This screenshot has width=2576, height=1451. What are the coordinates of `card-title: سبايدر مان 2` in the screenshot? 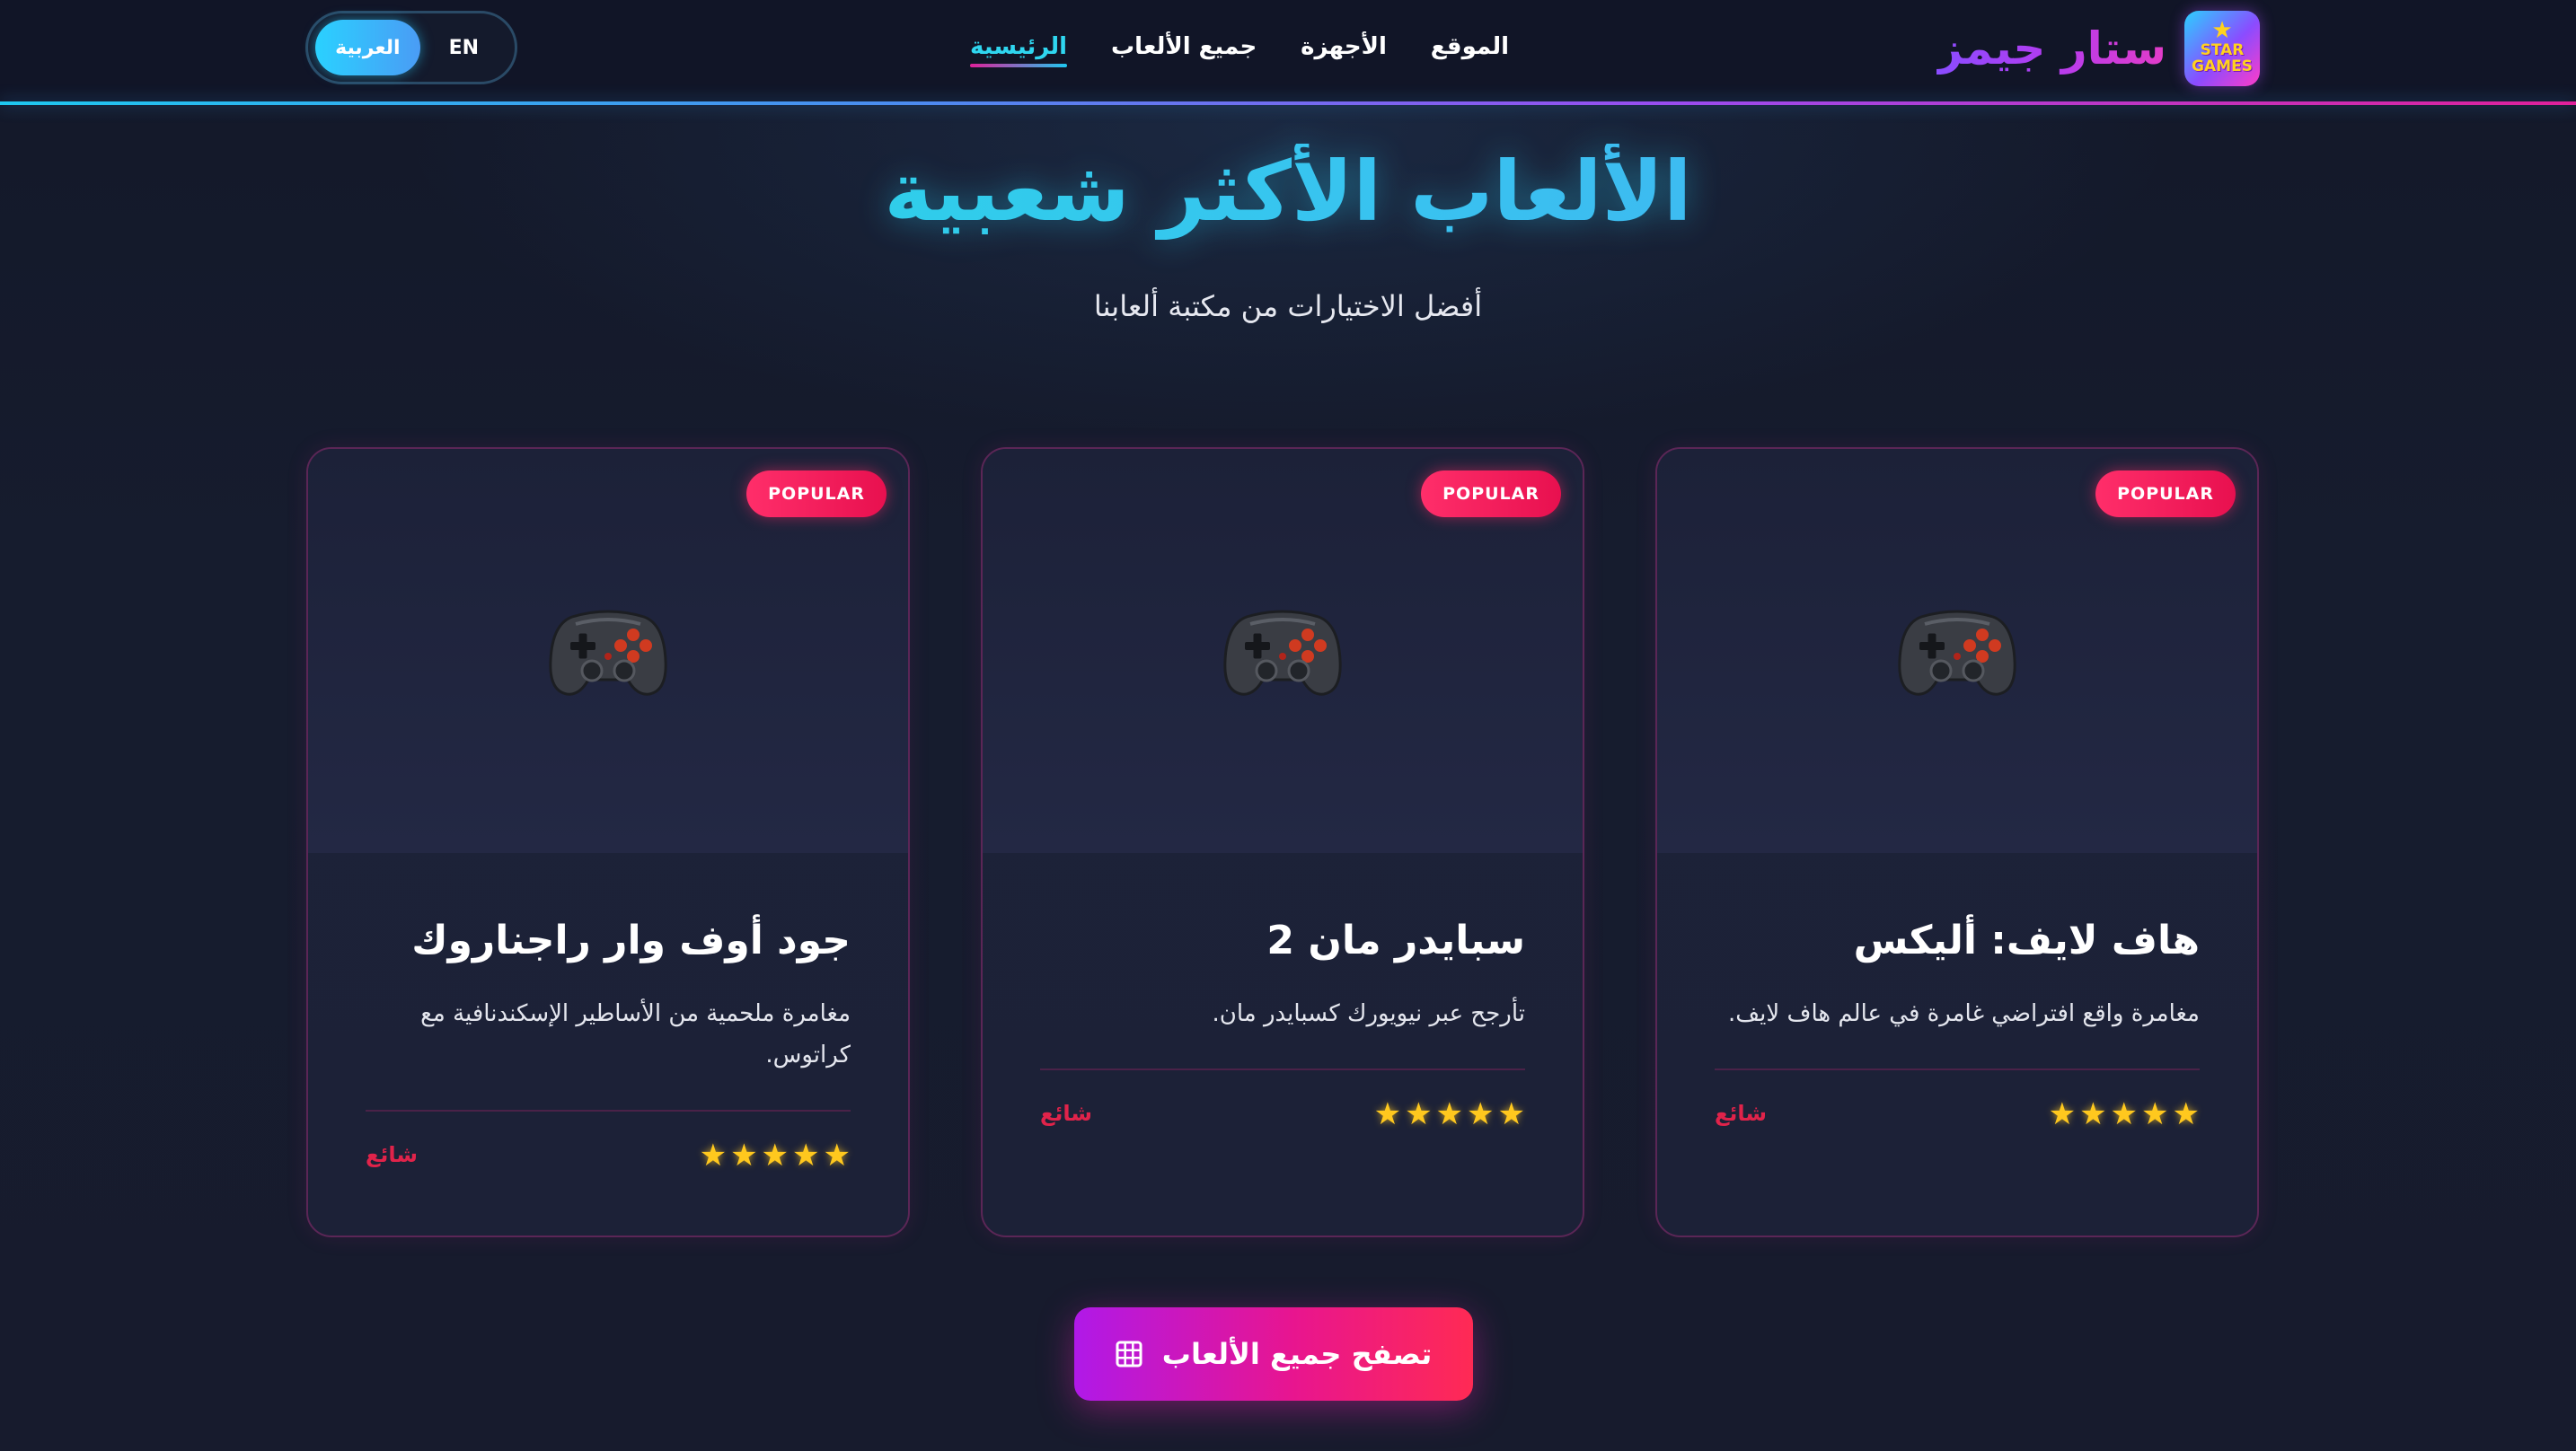 It's located at (1395, 941).